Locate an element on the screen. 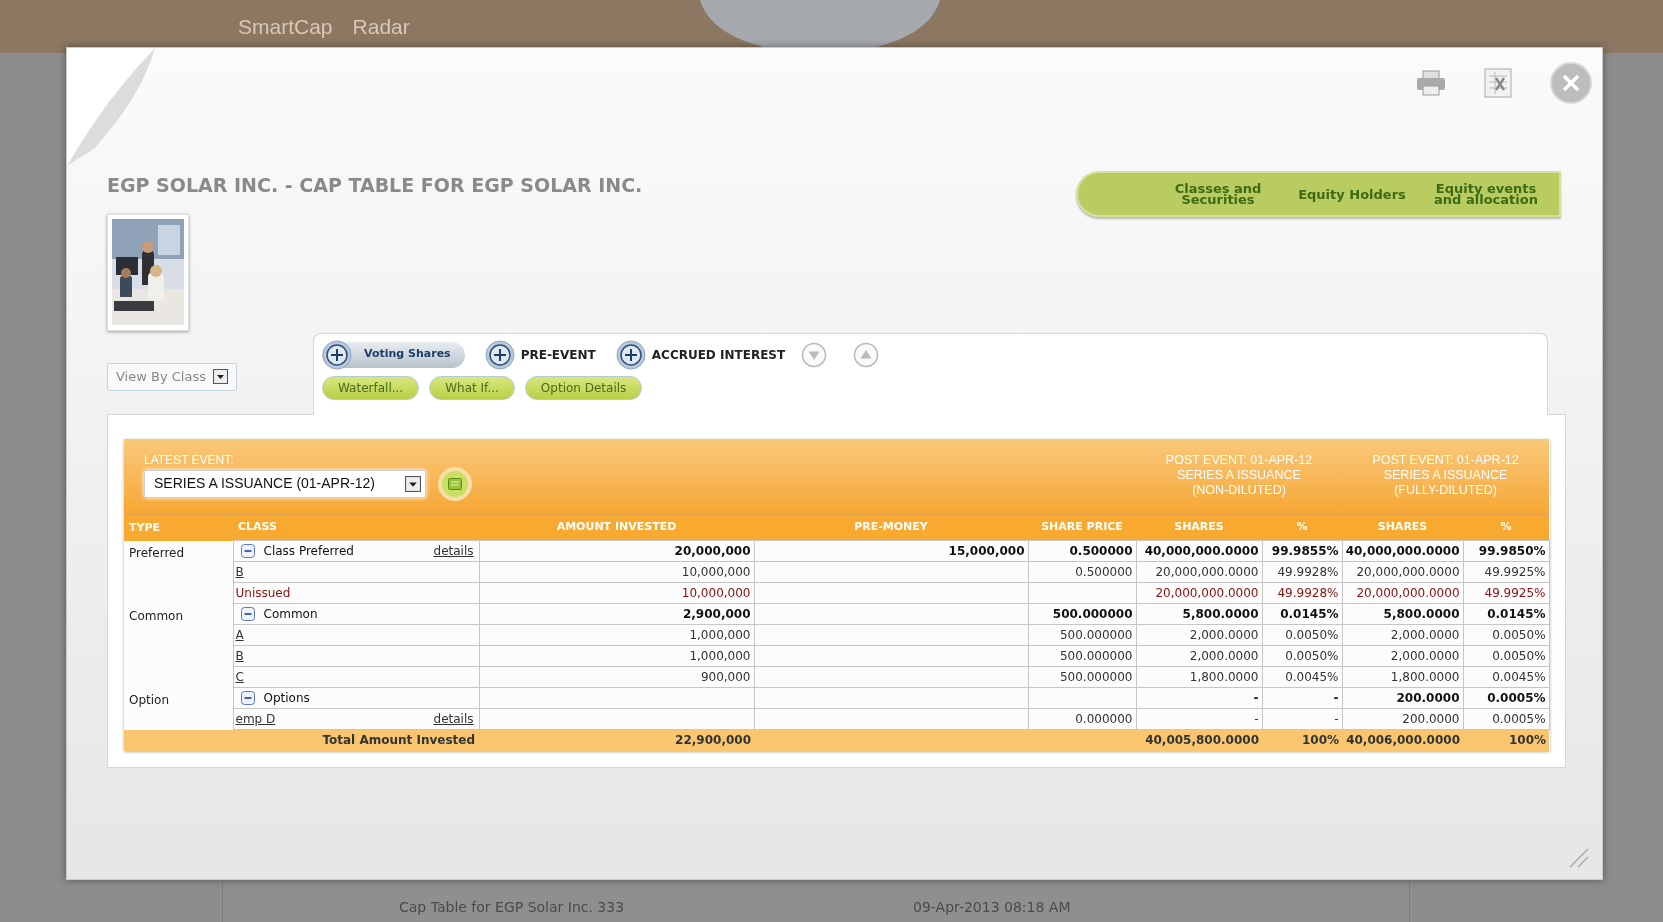  toggle-label: PRE-EVENT is located at coordinates (558, 354).